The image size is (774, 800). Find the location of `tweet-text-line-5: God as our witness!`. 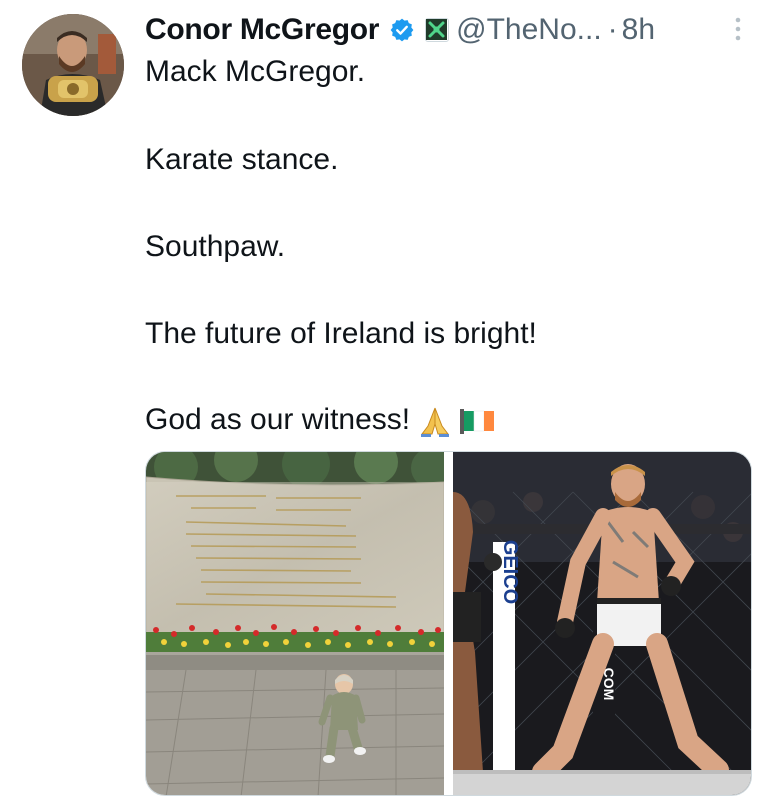

tweet-text-line-5: God as our witness! is located at coordinates (320, 420).